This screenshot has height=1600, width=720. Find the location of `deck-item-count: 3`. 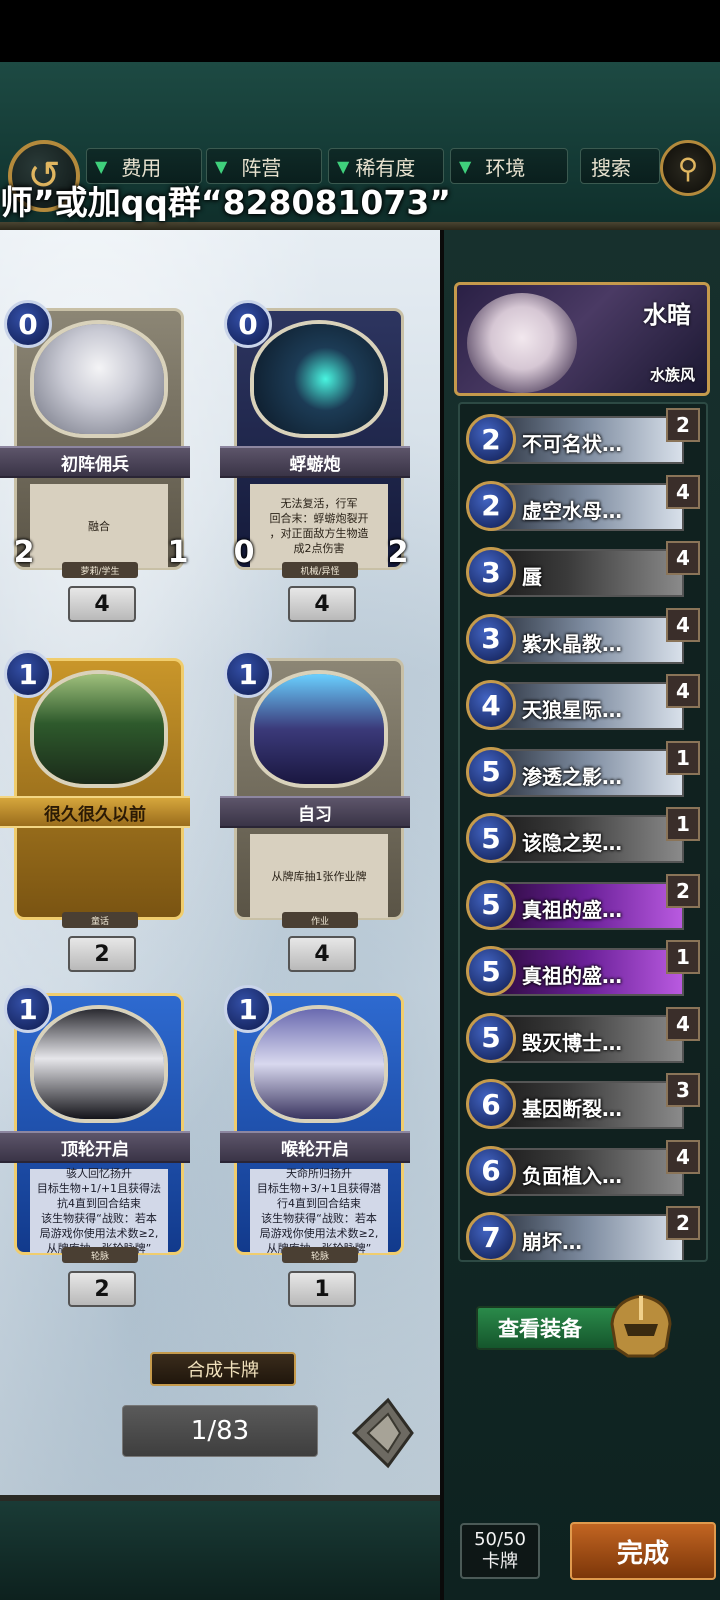

deck-item-count: 3 is located at coordinates (683, 1090).